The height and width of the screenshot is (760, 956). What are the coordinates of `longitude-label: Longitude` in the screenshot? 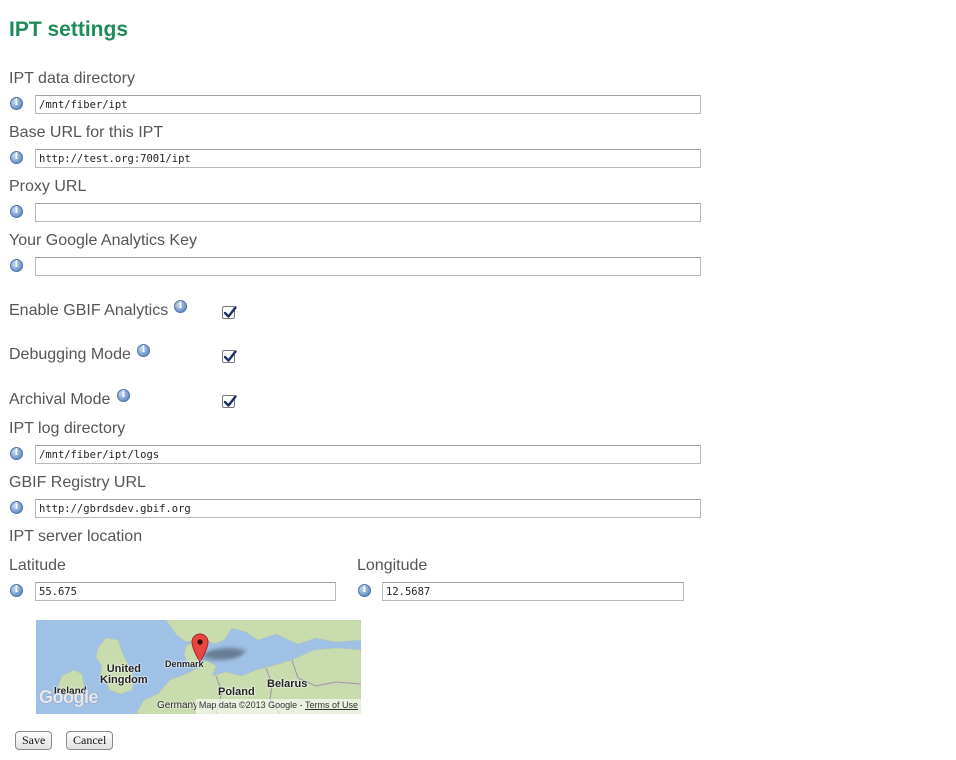 It's located at (392, 565).